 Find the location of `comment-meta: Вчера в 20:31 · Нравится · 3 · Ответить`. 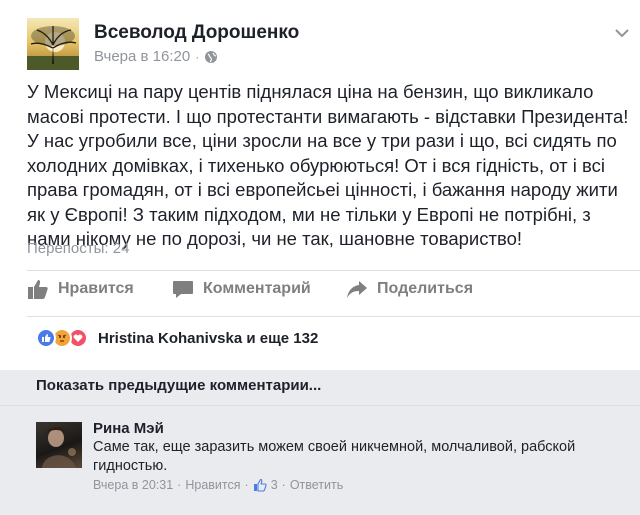

comment-meta: Вчера в 20:31 · Нравится · 3 · Ответить is located at coordinates (218, 485).